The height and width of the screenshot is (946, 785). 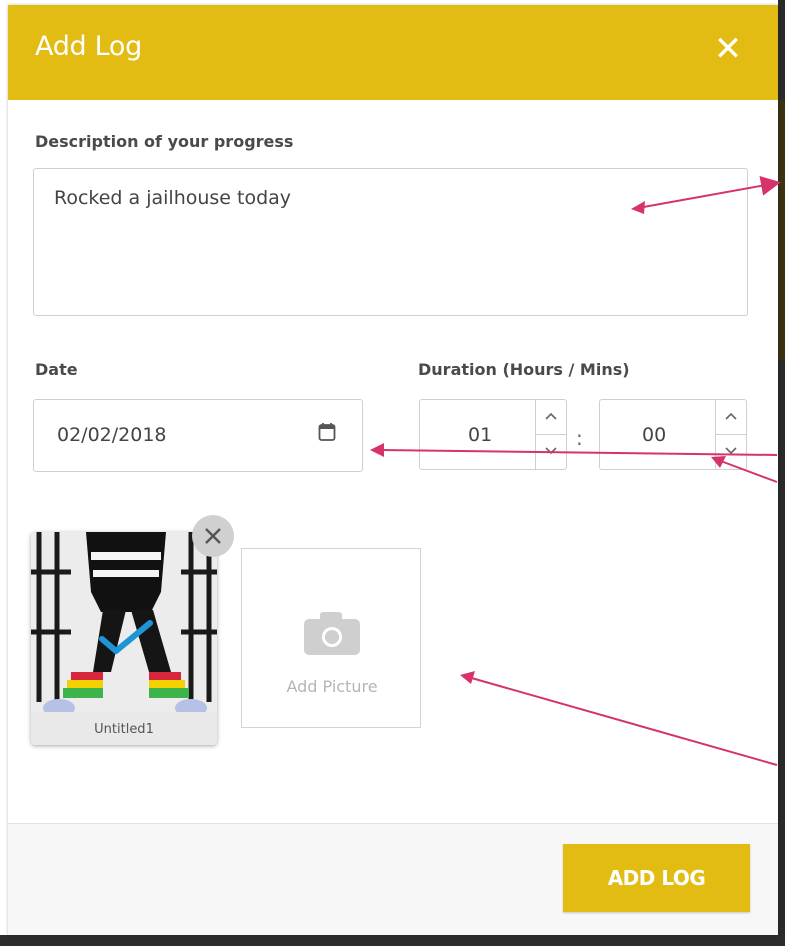 I want to click on hours-decrement-button, so click(x=551, y=452).